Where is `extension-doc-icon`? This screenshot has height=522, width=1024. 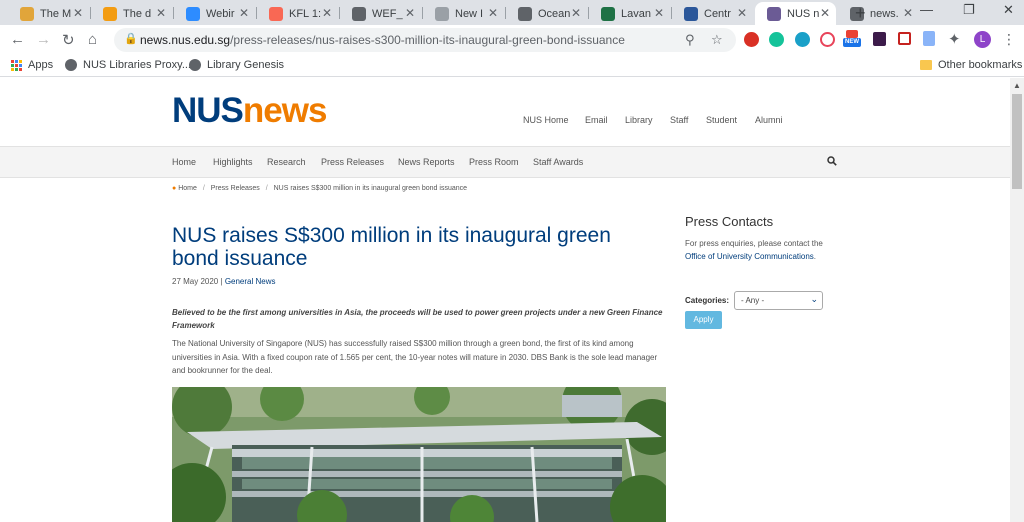
extension-doc-icon is located at coordinates (929, 38).